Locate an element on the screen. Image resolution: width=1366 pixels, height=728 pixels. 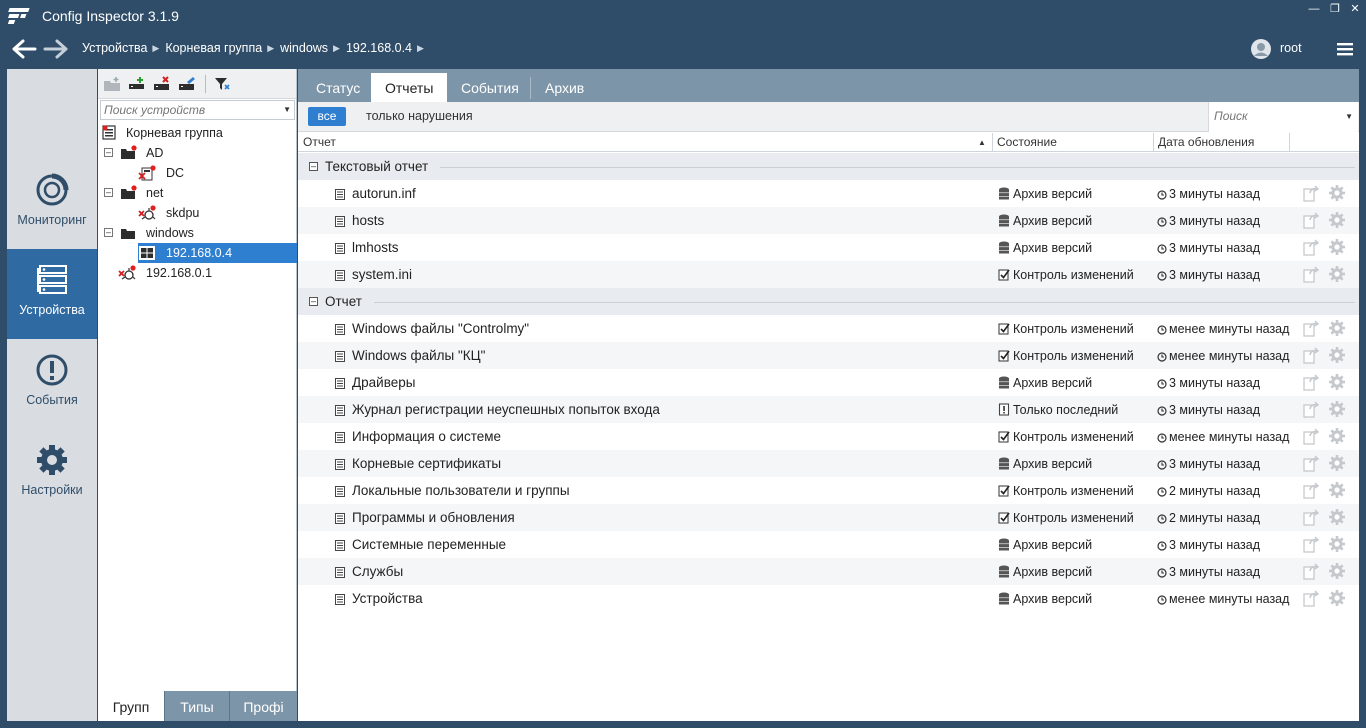
tree-item-windows: – windows is located at coordinates (197, 233).